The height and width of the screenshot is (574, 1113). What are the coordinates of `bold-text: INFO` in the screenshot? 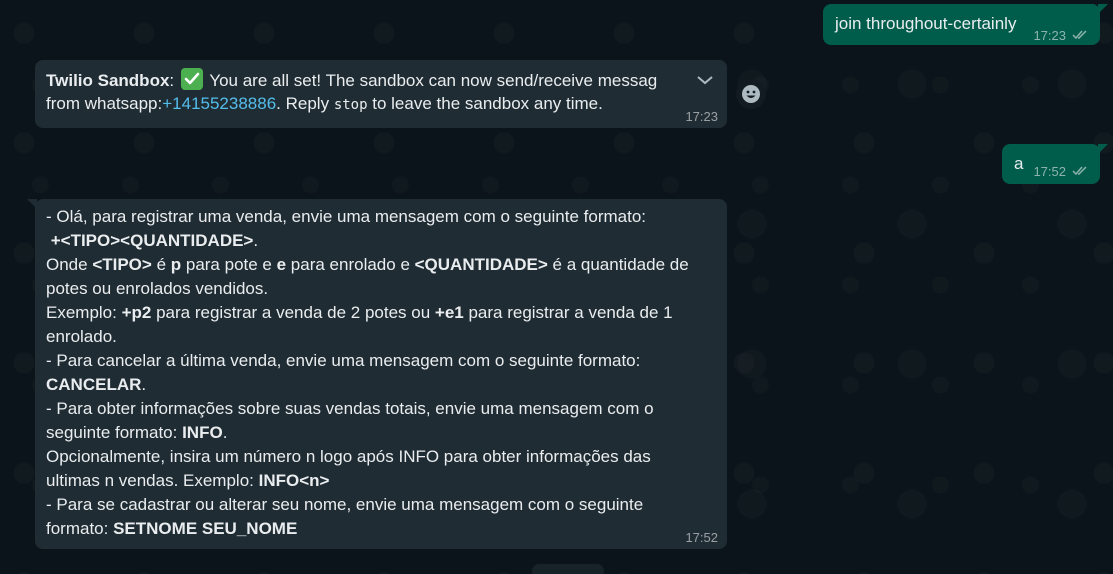 It's located at (202, 432).